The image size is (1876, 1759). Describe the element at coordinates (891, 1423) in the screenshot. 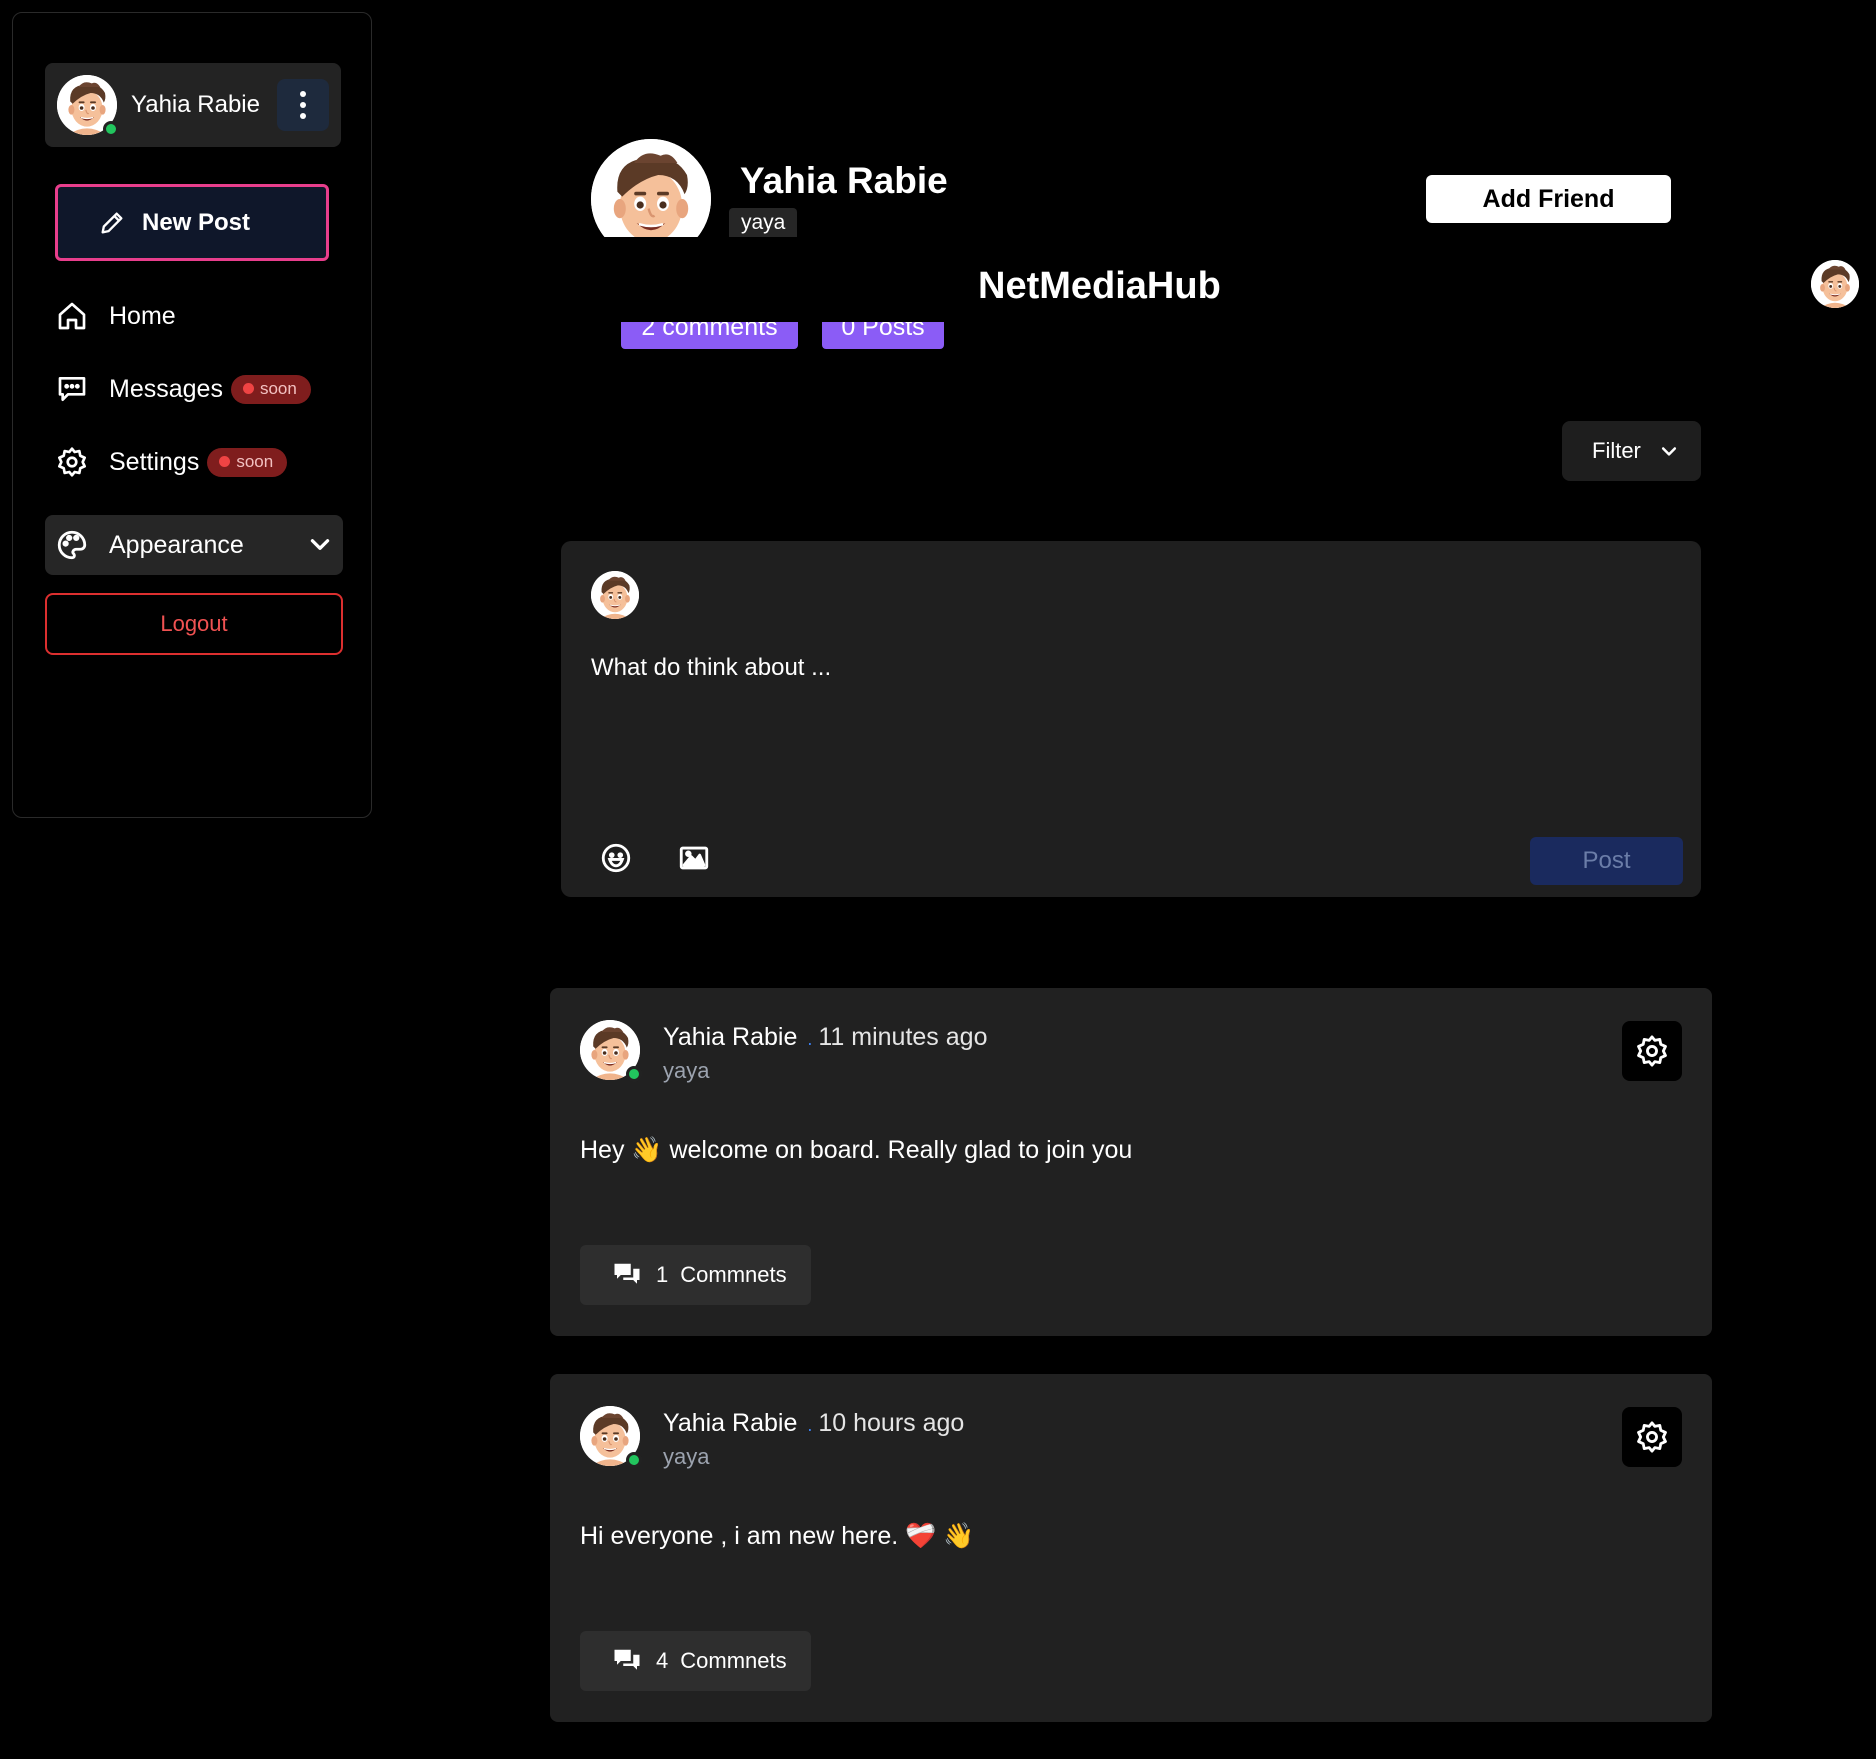

I see `post-timestamp: 10 hours ago` at that location.